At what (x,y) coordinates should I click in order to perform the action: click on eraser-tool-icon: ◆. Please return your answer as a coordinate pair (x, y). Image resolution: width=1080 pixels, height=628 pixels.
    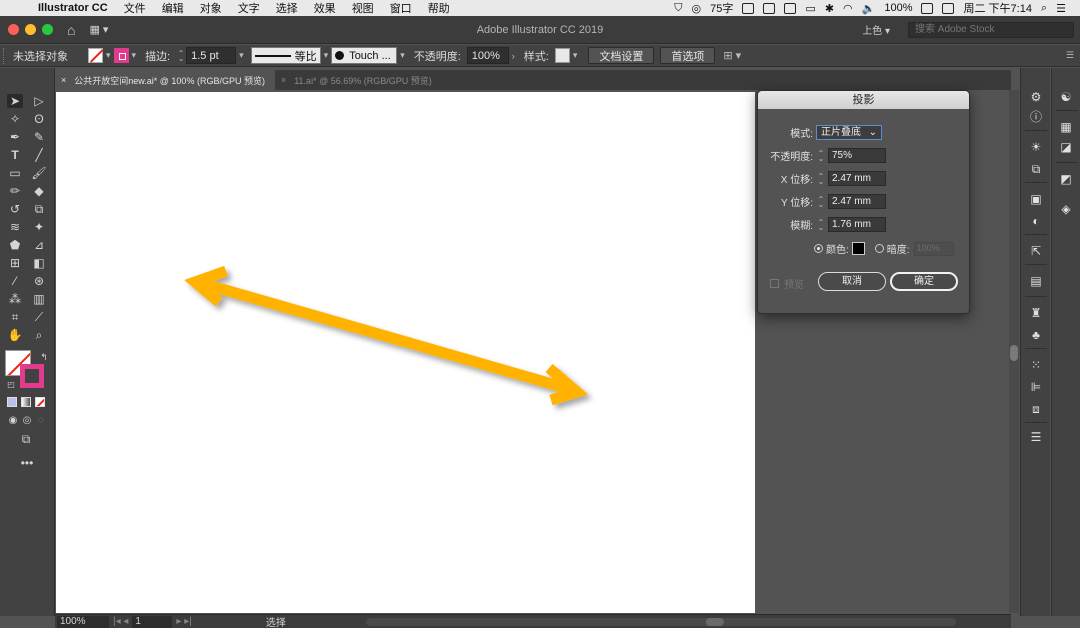
    Looking at the image, I should click on (39, 191).